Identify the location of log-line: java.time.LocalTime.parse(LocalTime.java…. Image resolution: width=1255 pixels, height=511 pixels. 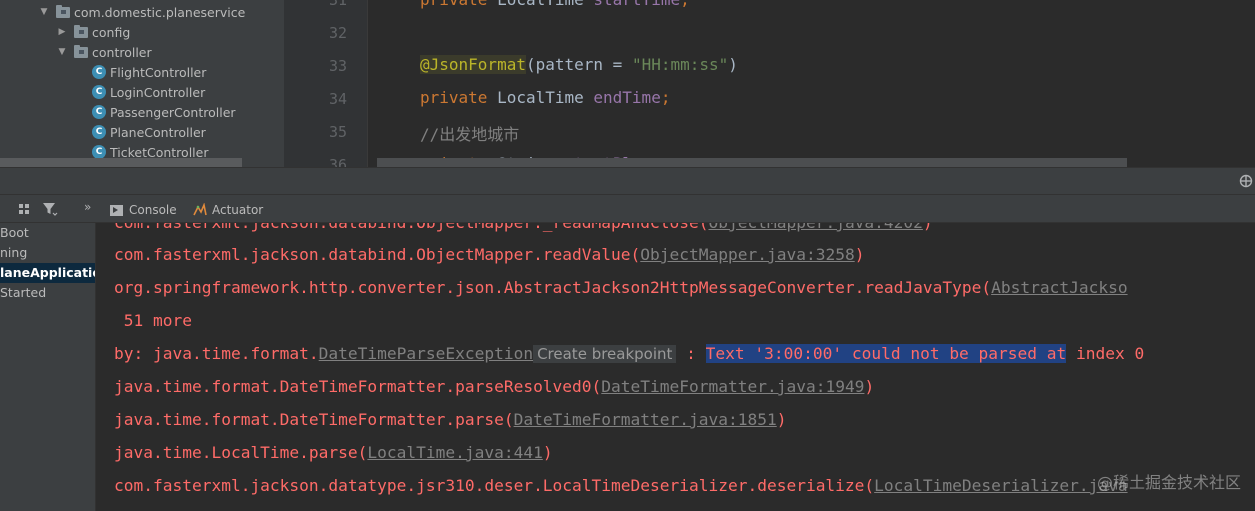
(333, 453).